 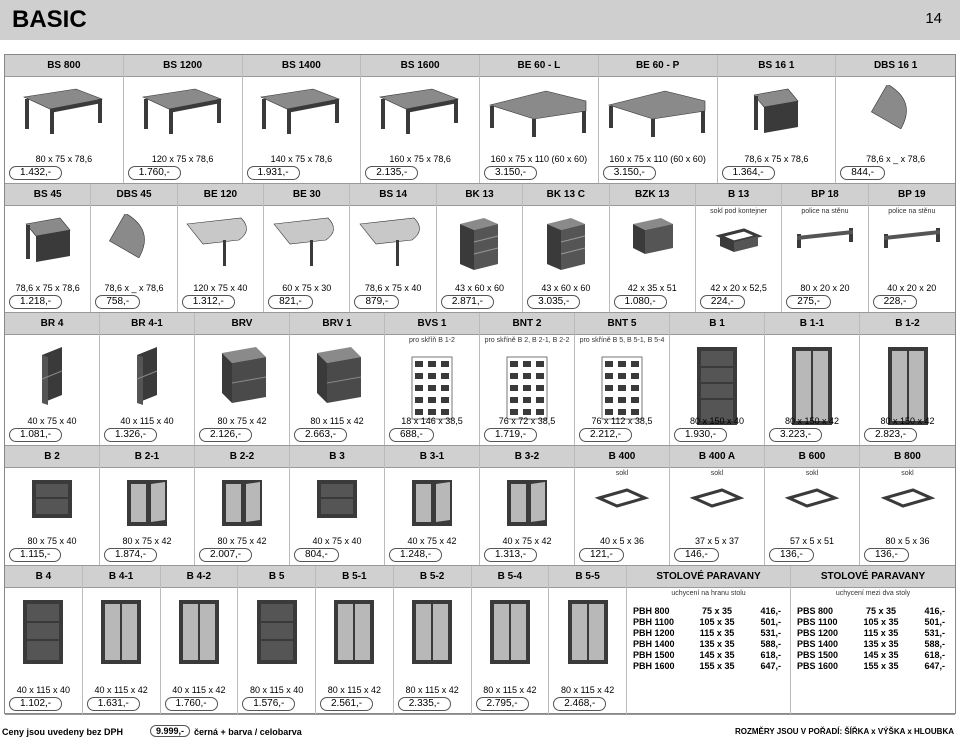 What do you see at coordinates (355, 640) in the screenshot?
I see `product-cell: B 5-1 80 x 115 x 42 2.561,-` at bounding box center [355, 640].